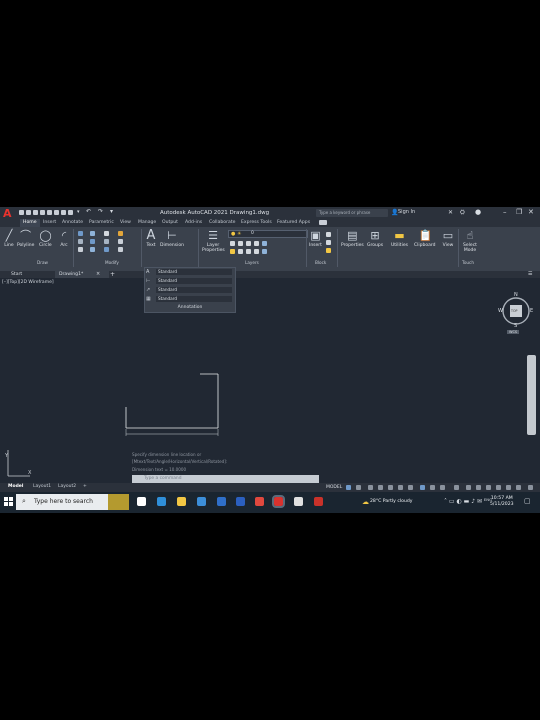  Describe the element at coordinates (172, 239) in the screenshot. I see `dimension-tool: ⊢ Dimension` at that location.